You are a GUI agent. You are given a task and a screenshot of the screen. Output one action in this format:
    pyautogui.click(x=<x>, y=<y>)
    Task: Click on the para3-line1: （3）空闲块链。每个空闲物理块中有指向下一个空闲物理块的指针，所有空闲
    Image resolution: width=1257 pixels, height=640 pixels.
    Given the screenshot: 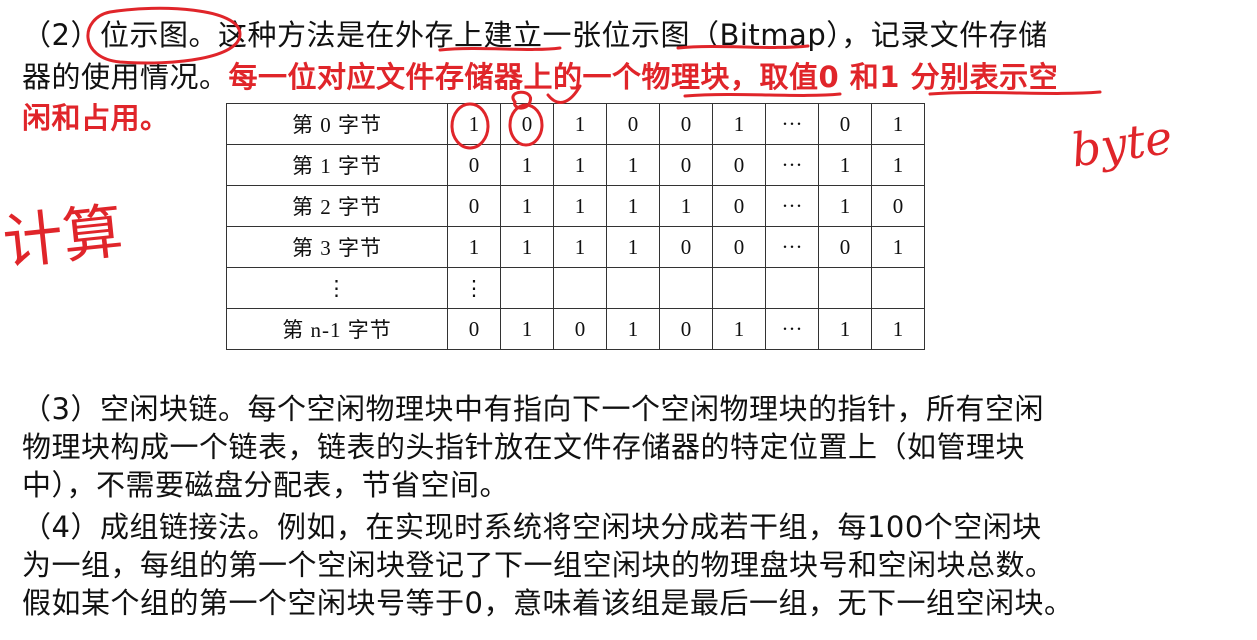 What is the action you would take?
    pyautogui.click(x=533, y=409)
    